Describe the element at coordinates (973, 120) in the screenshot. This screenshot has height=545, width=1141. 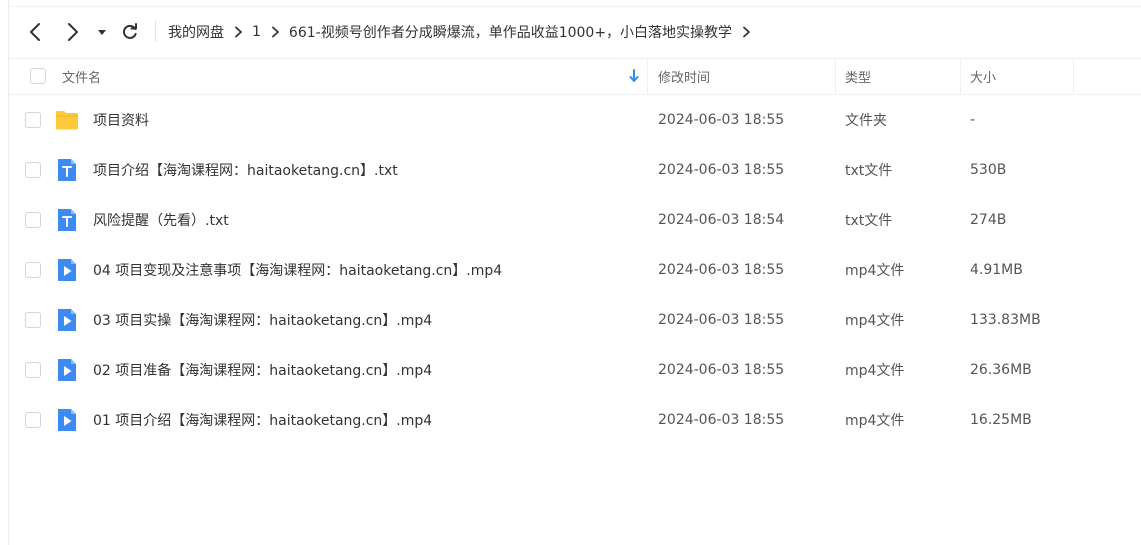
I see `file-size: -` at that location.